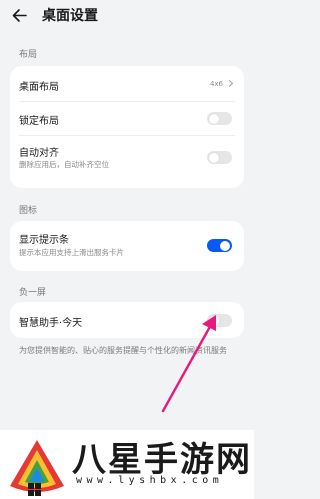 The image size is (320, 499). What do you see at coordinates (127, 15) in the screenshot?
I see `top-bar: 桌面设置` at bounding box center [127, 15].